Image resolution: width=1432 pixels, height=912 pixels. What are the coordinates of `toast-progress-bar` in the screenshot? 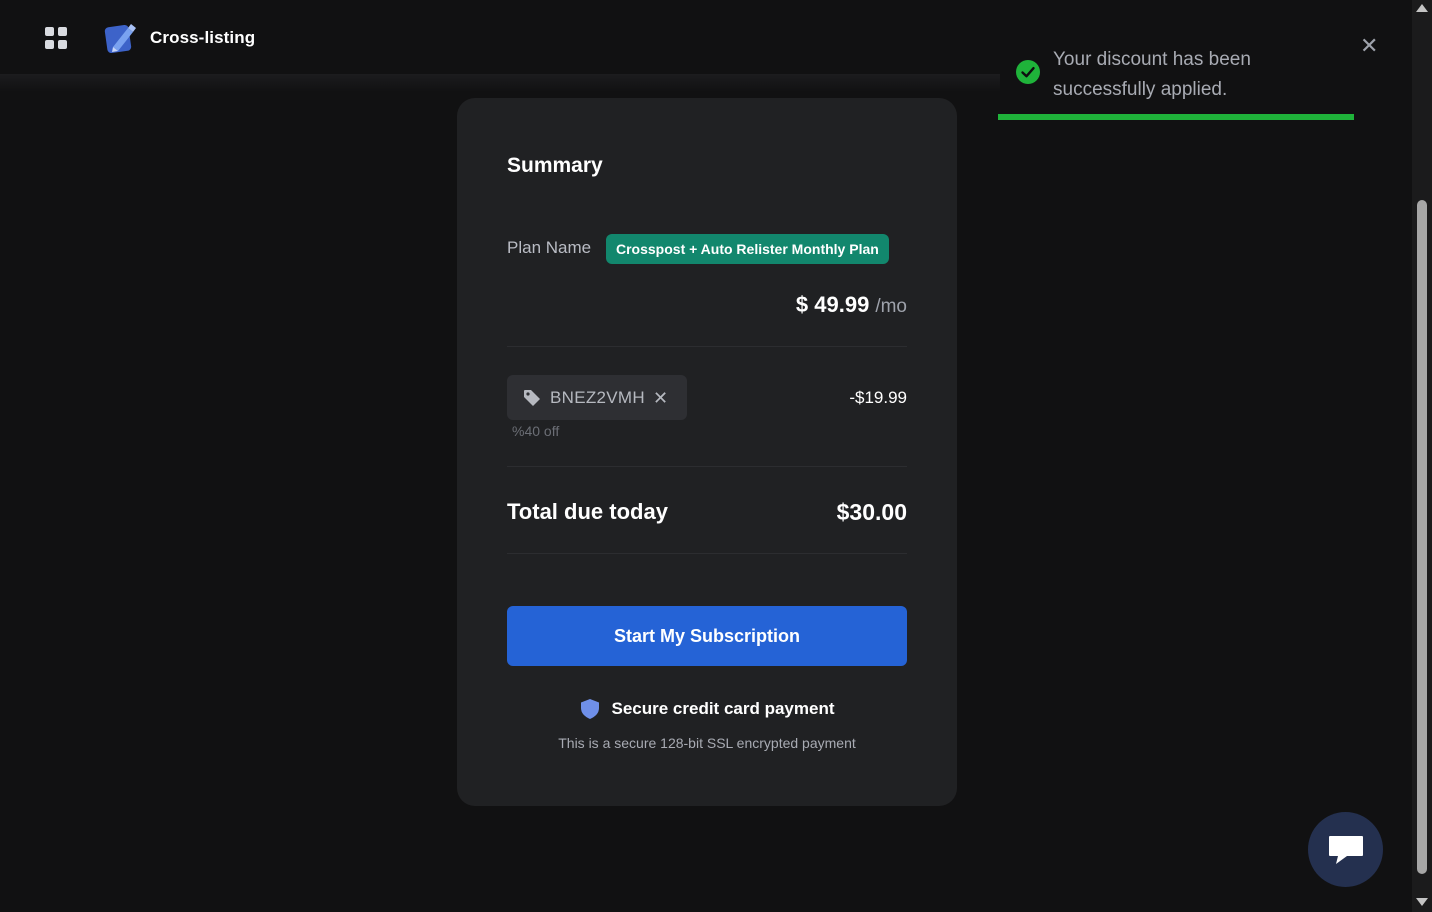 It's located at (1176, 117).